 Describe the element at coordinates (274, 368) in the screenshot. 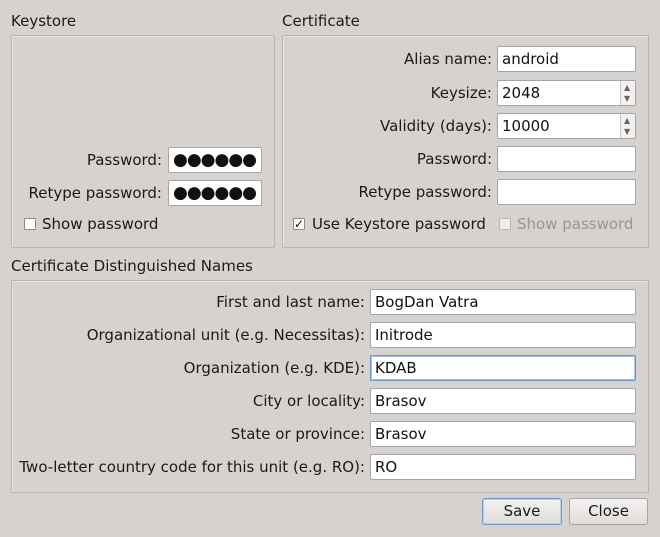

I see `organization-label: Organization (e.g. KDE):` at that location.